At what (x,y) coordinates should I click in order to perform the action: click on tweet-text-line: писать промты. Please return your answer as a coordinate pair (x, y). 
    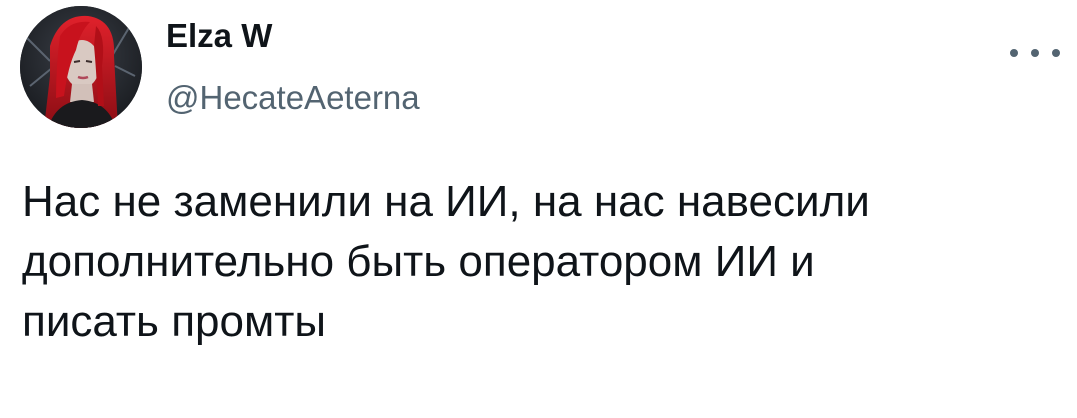
    Looking at the image, I should click on (174, 321).